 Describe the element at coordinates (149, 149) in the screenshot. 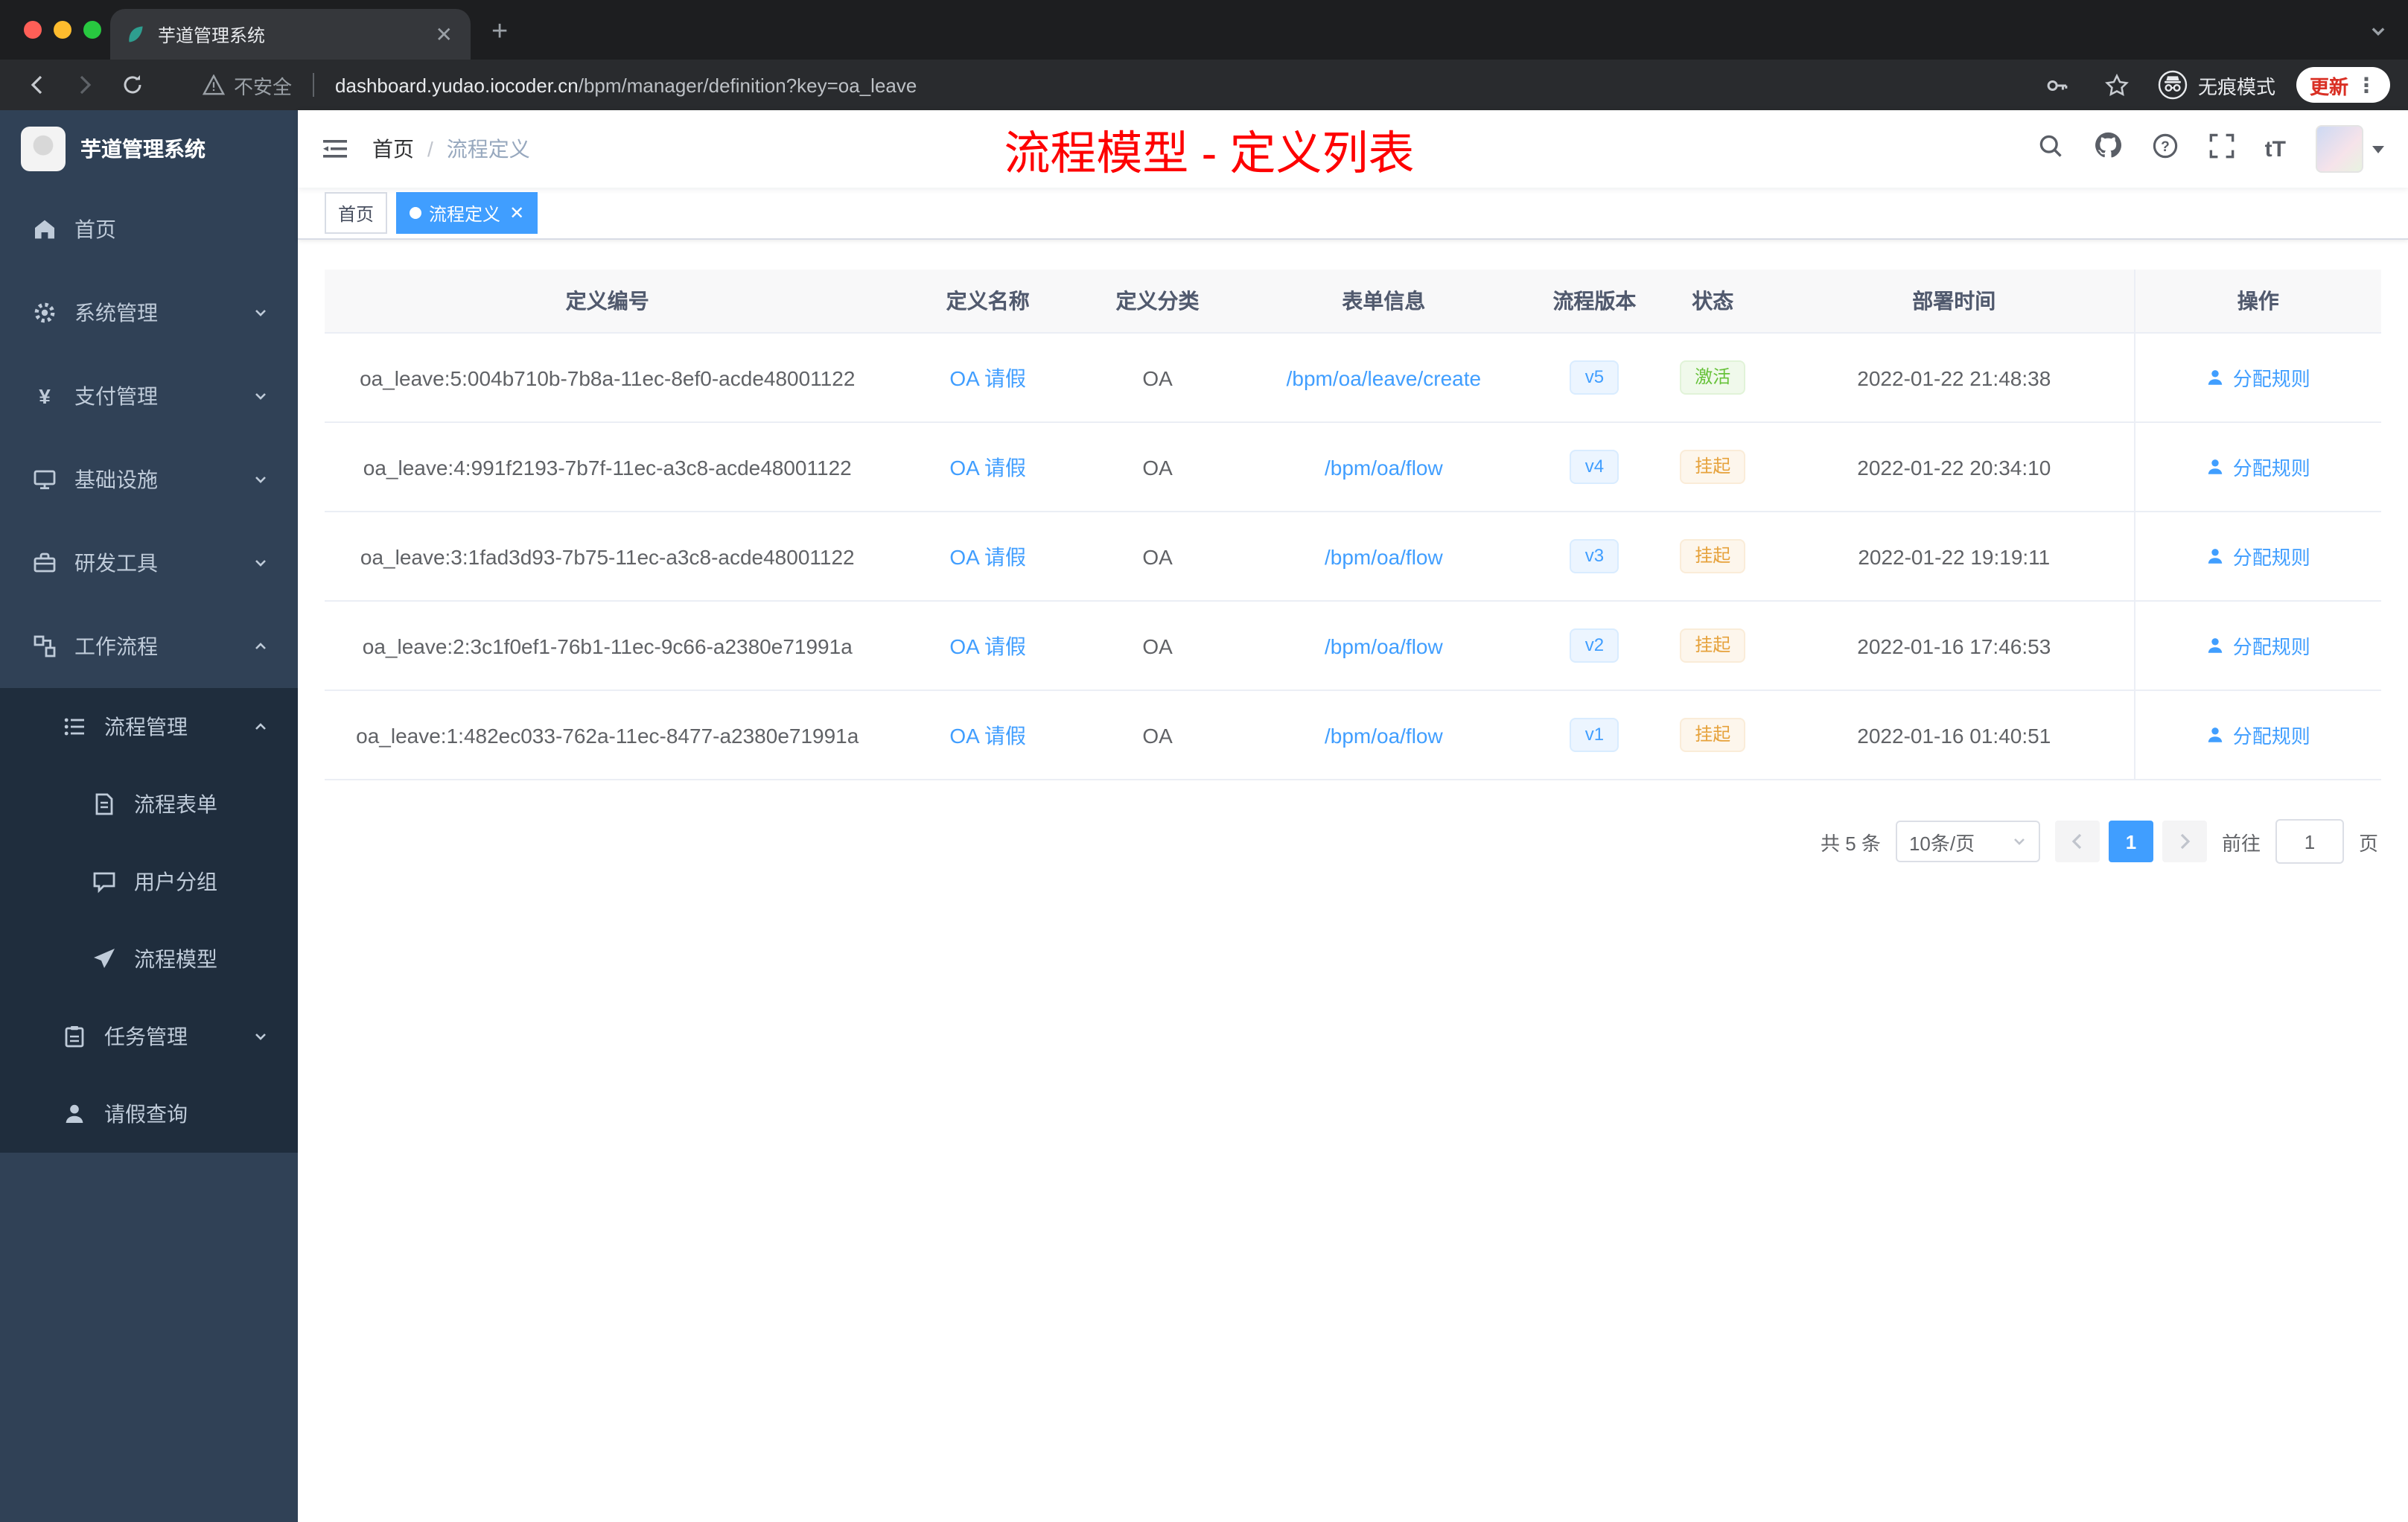

I see `app-logo: 芋道管理系统` at that location.